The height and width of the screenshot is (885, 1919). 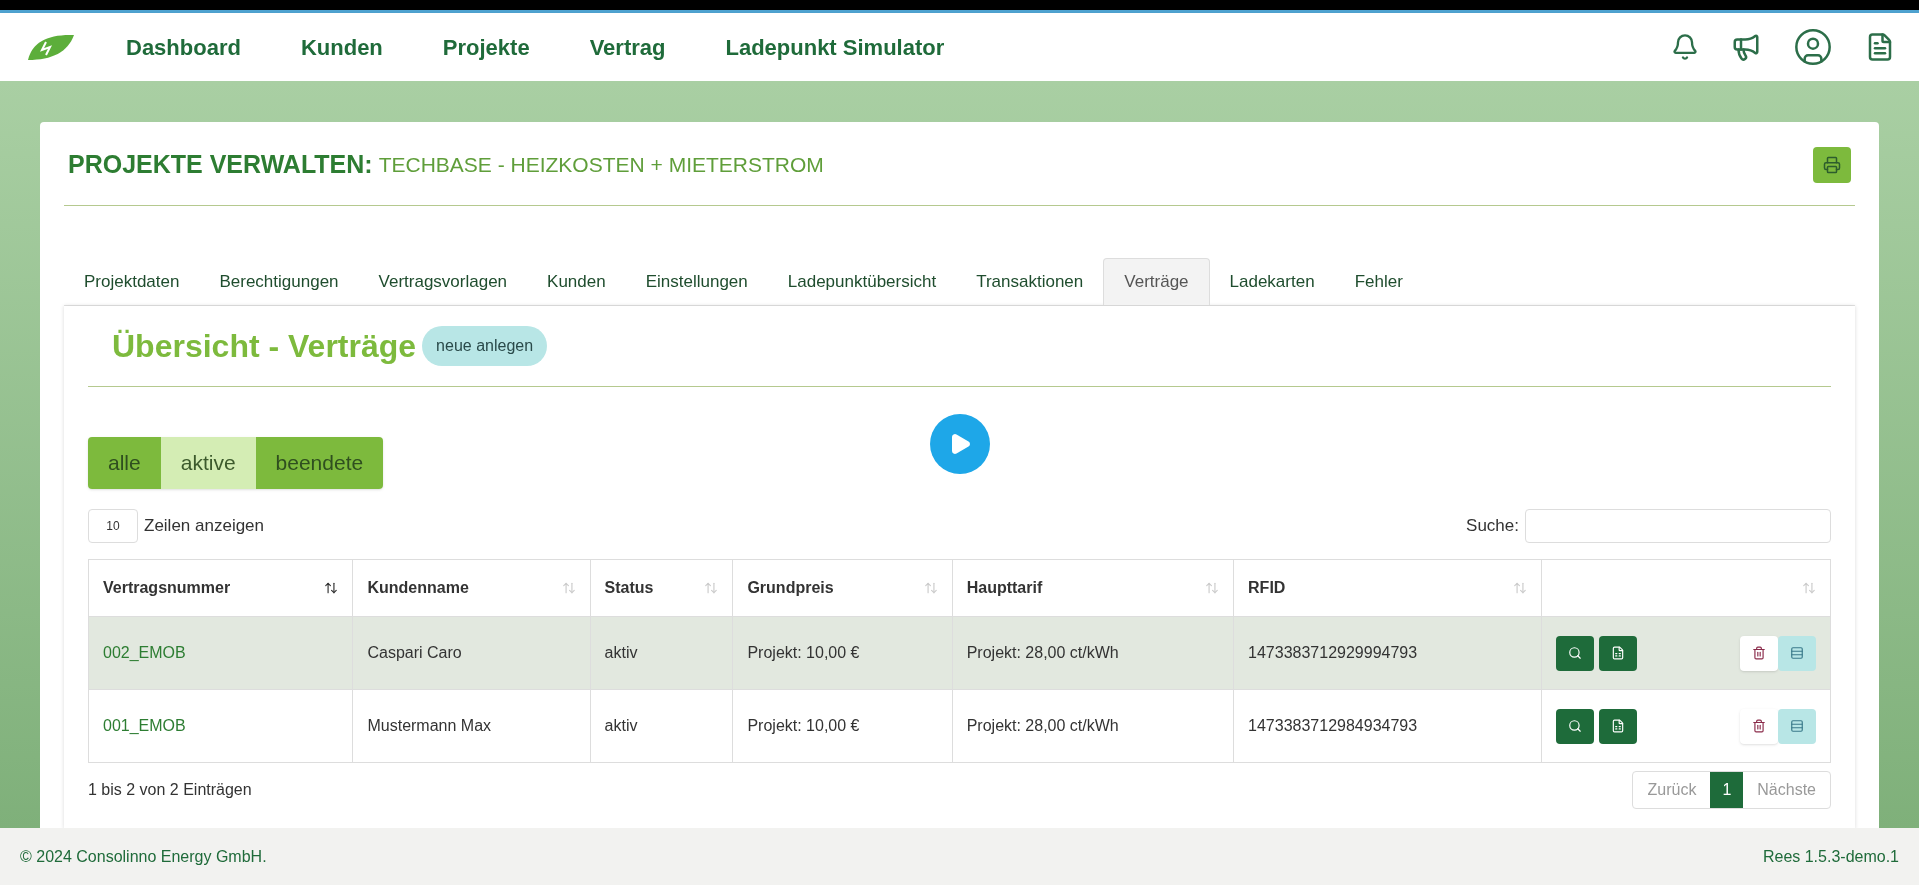 What do you see at coordinates (183, 47) in the screenshot?
I see `nav-link: Dashboard` at bounding box center [183, 47].